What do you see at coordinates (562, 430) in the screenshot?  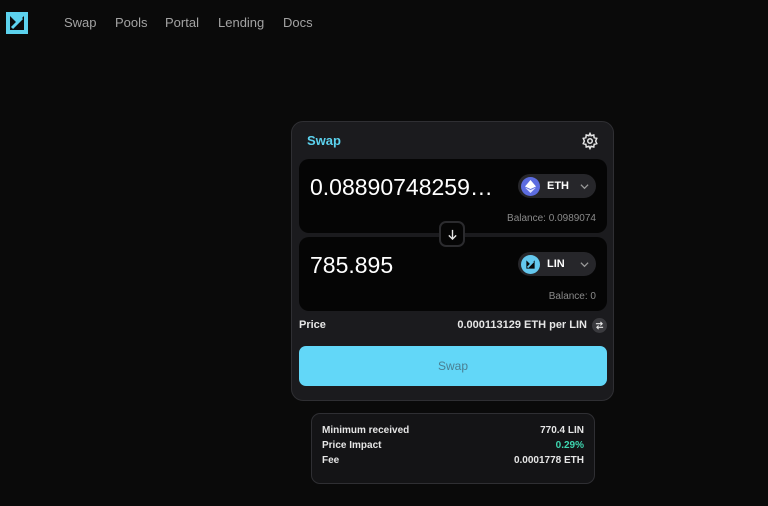 I see `summary-value: 770.4 LIN` at bounding box center [562, 430].